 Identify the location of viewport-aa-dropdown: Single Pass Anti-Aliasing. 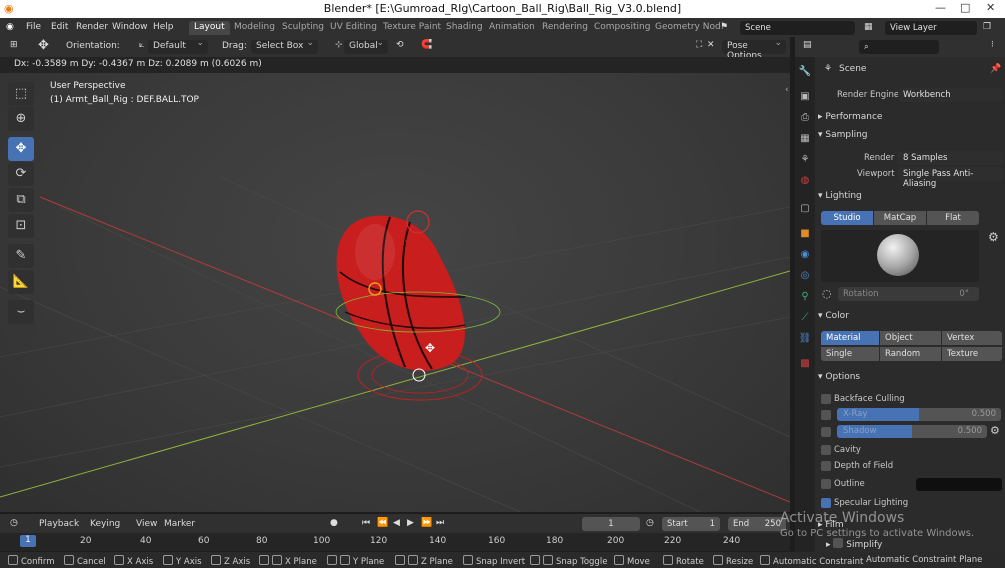
(950, 178).